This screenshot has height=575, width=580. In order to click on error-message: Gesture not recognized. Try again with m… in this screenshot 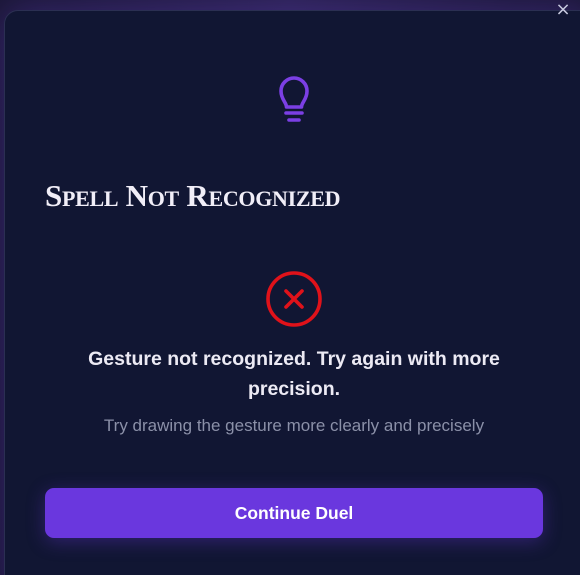, I will do `click(294, 374)`.